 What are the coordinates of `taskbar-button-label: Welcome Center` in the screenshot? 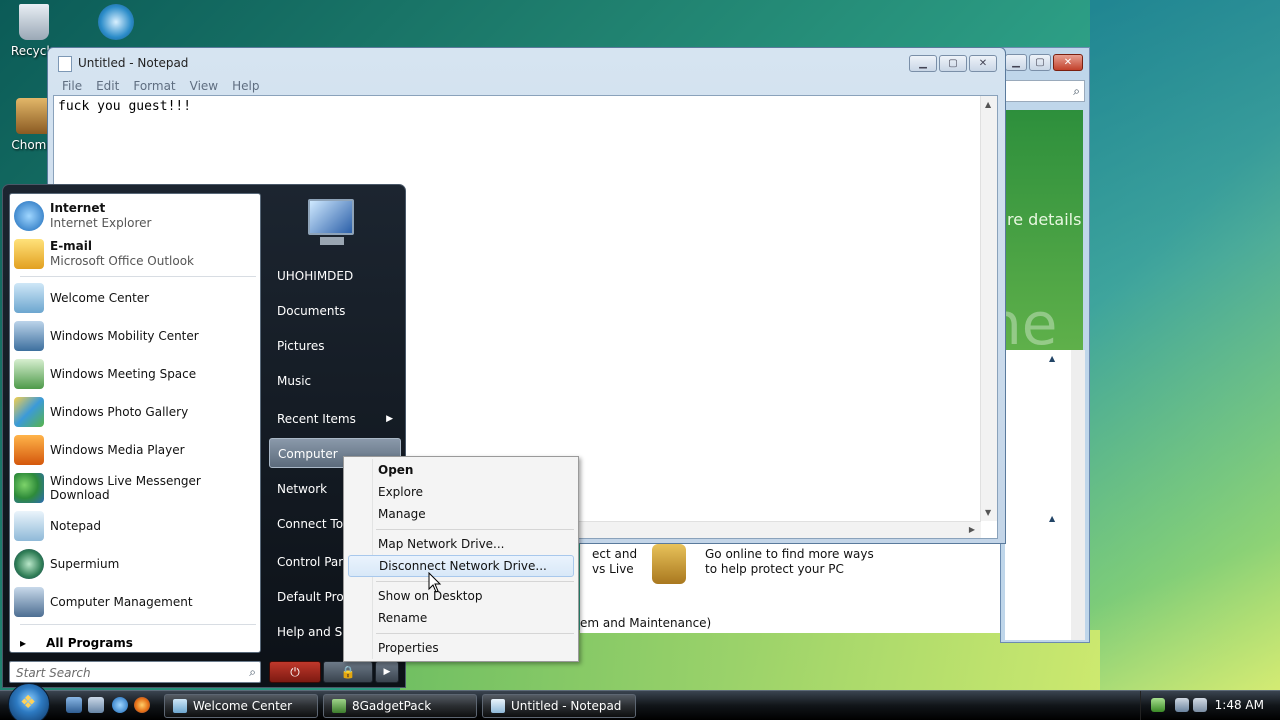 It's located at (243, 706).